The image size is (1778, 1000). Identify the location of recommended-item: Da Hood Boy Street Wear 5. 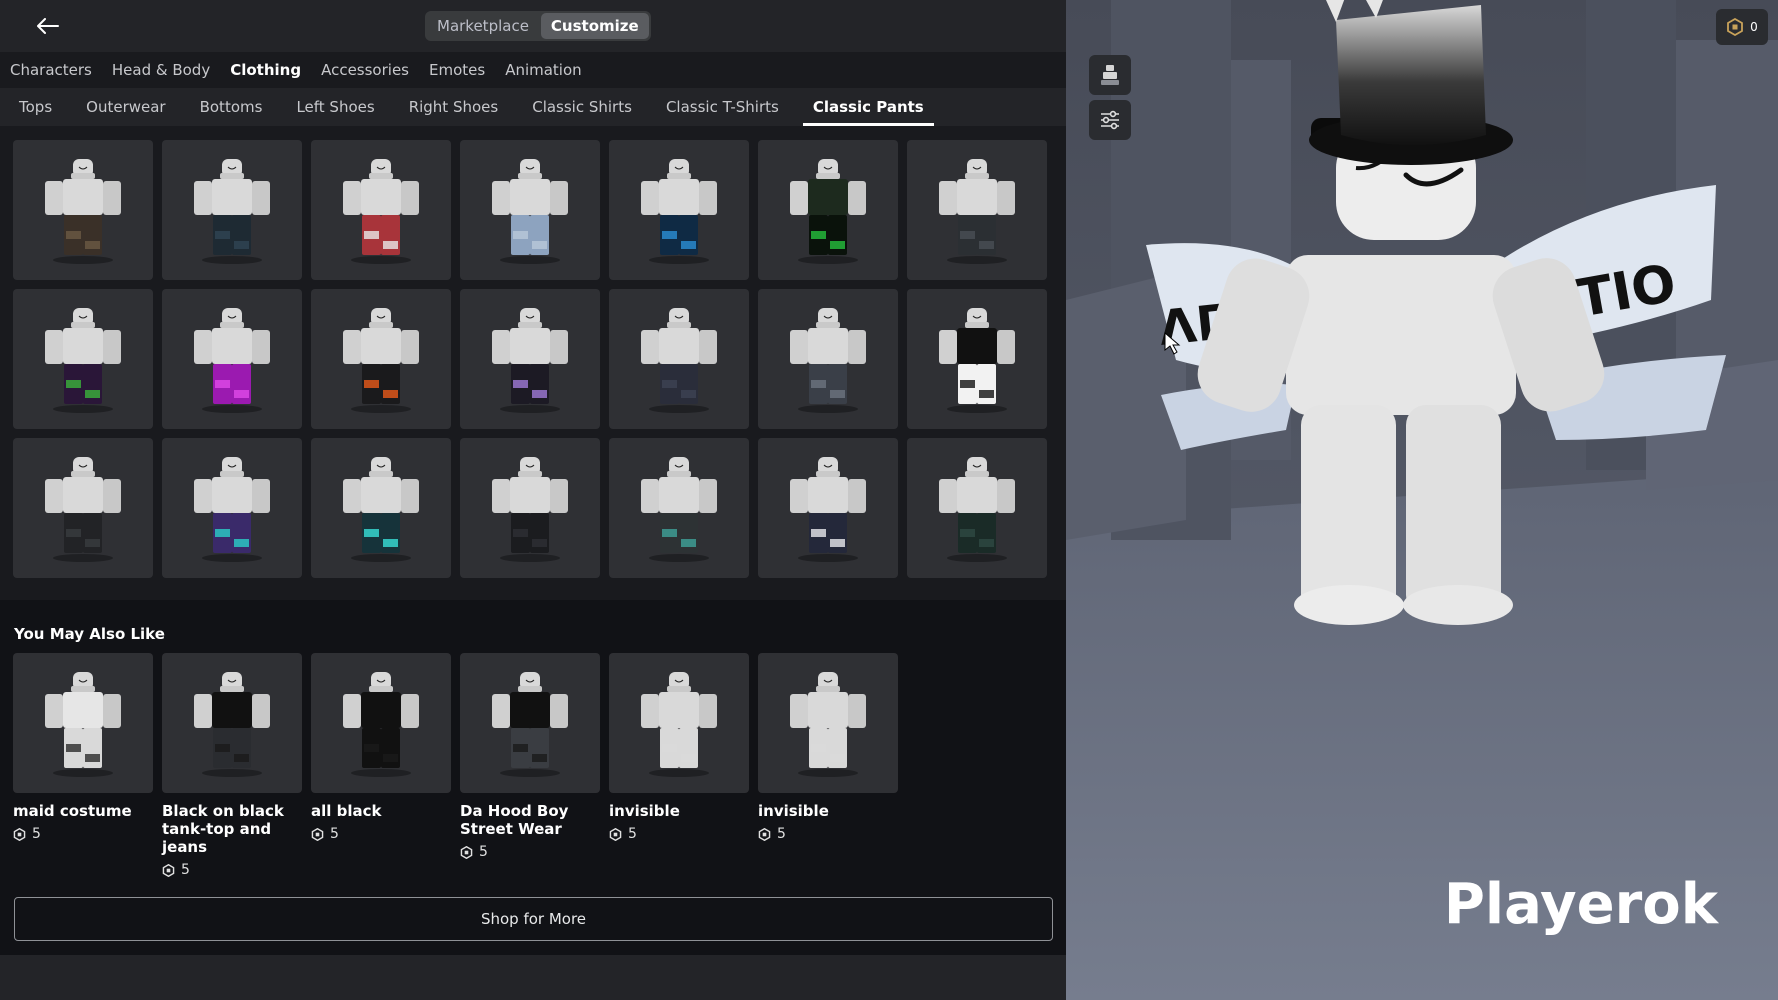
(530, 765).